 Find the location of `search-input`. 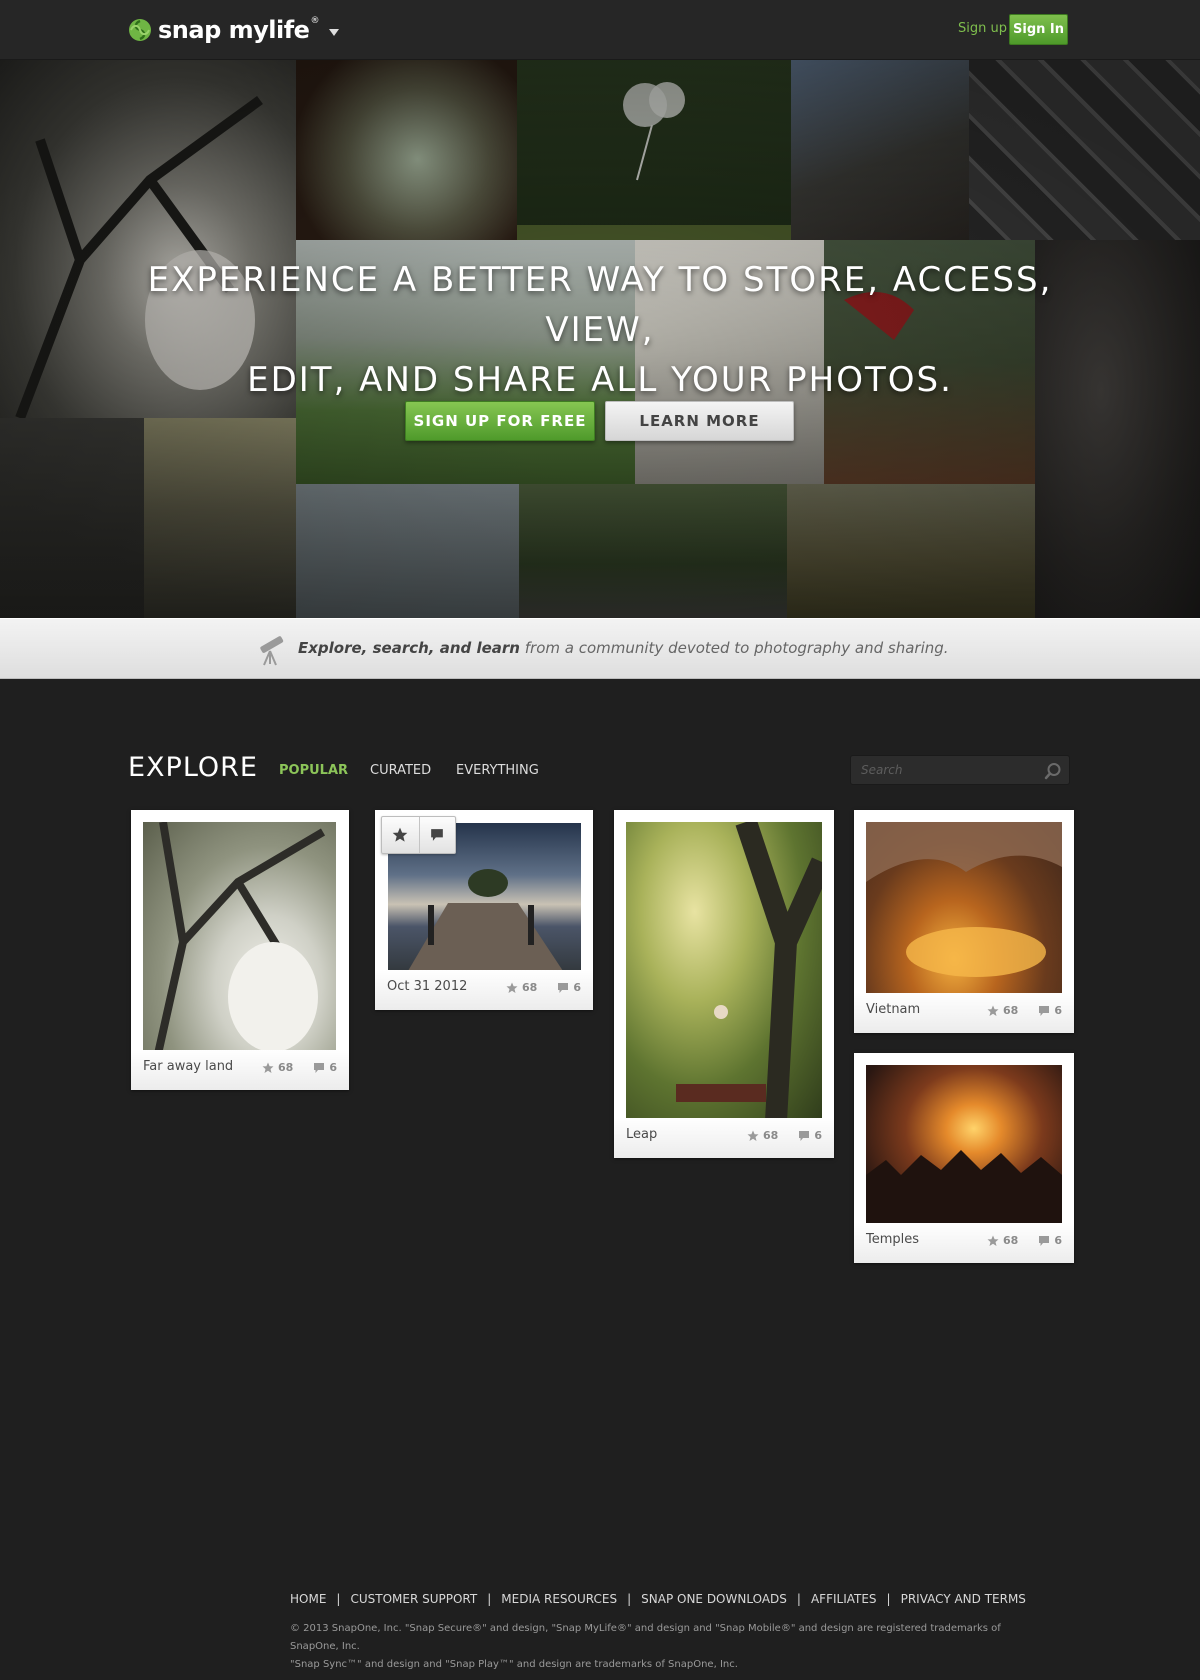

search-input is located at coordinates (946, 770).